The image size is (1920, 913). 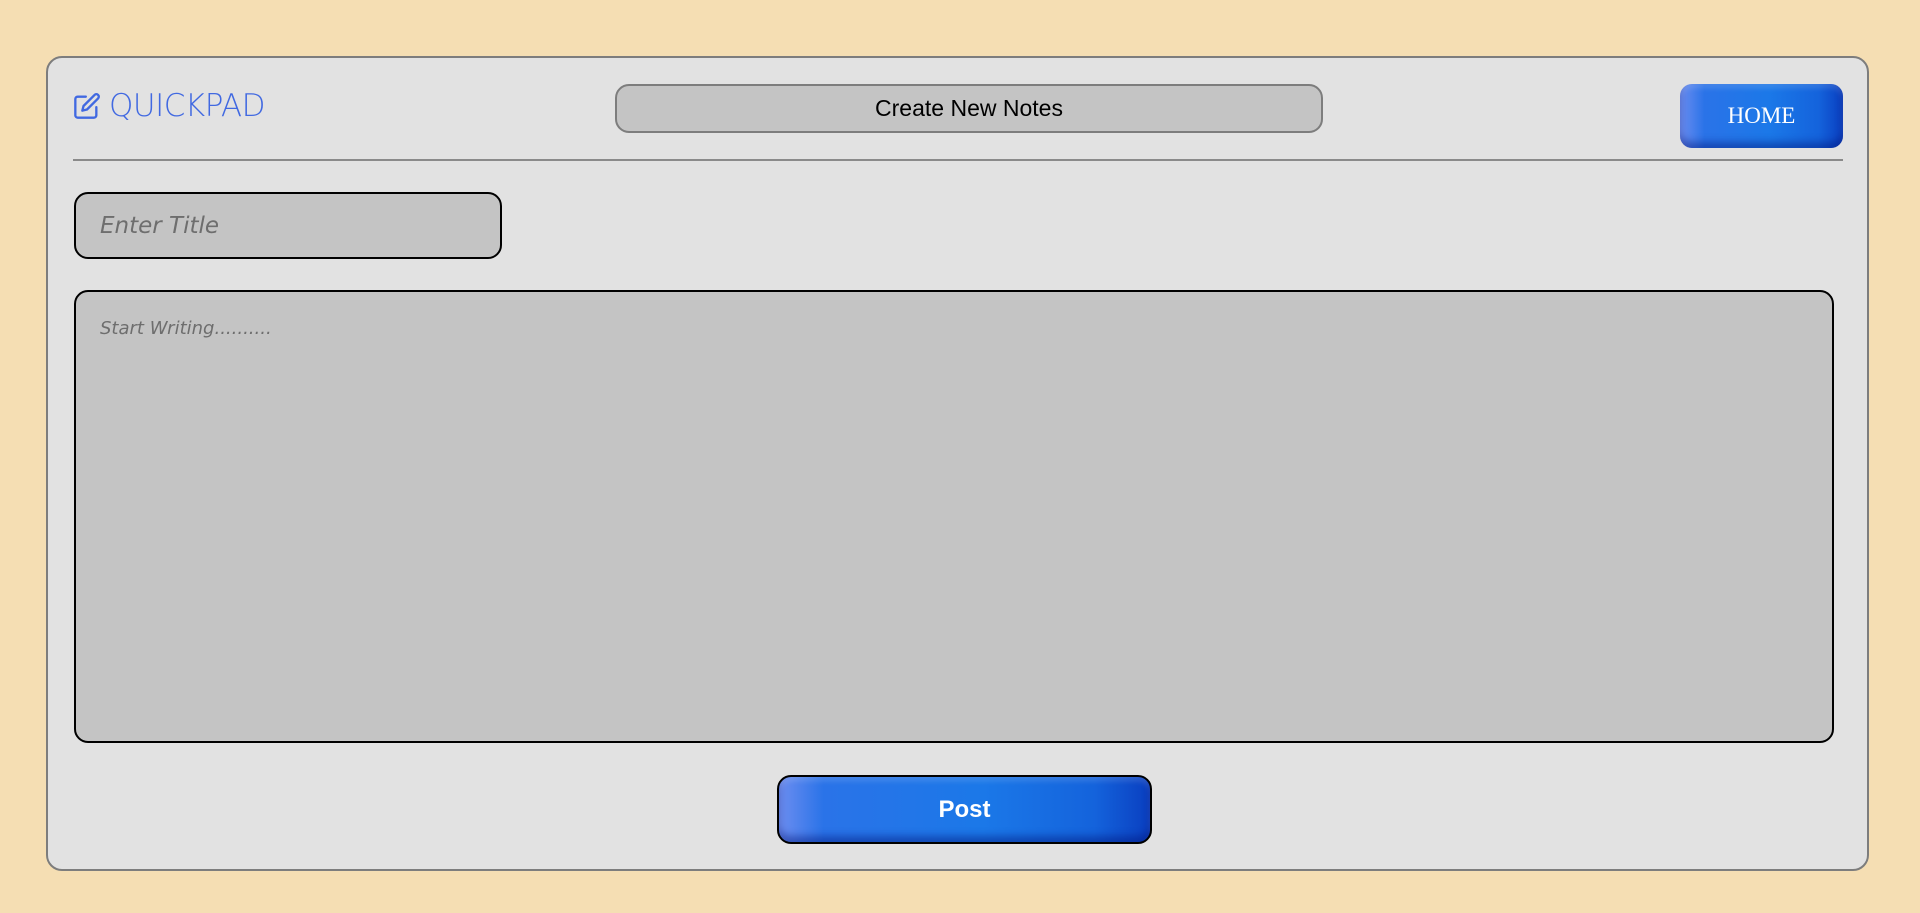 What do you see at coordinates (1761, 116) in the screenshot?
I see `home-button: HOME` at bounding box center [1761, 116].